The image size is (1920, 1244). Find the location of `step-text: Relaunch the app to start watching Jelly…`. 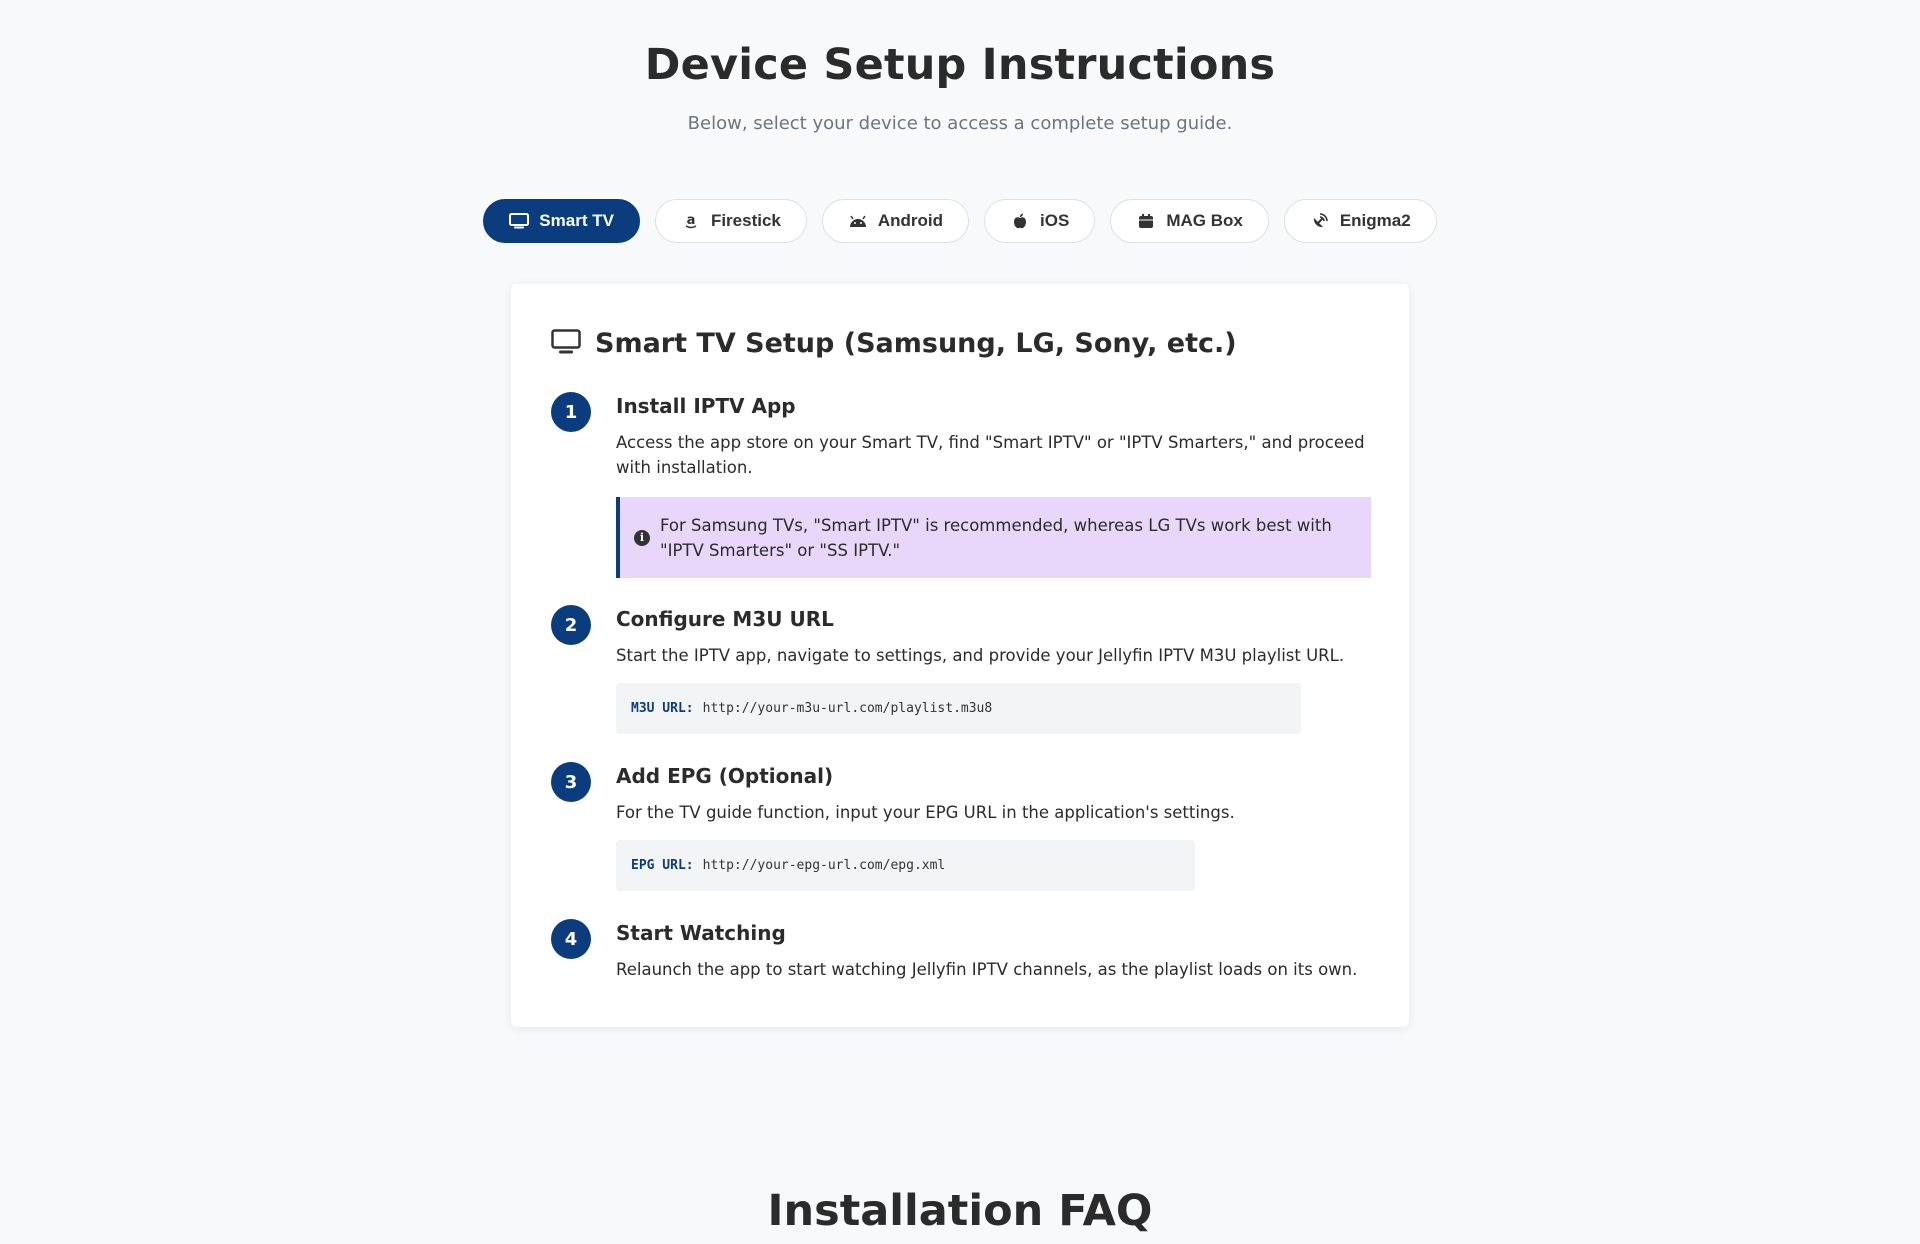

step-text: Relaunch the app to start watching Jelly… is located at coordinates (987, 969).